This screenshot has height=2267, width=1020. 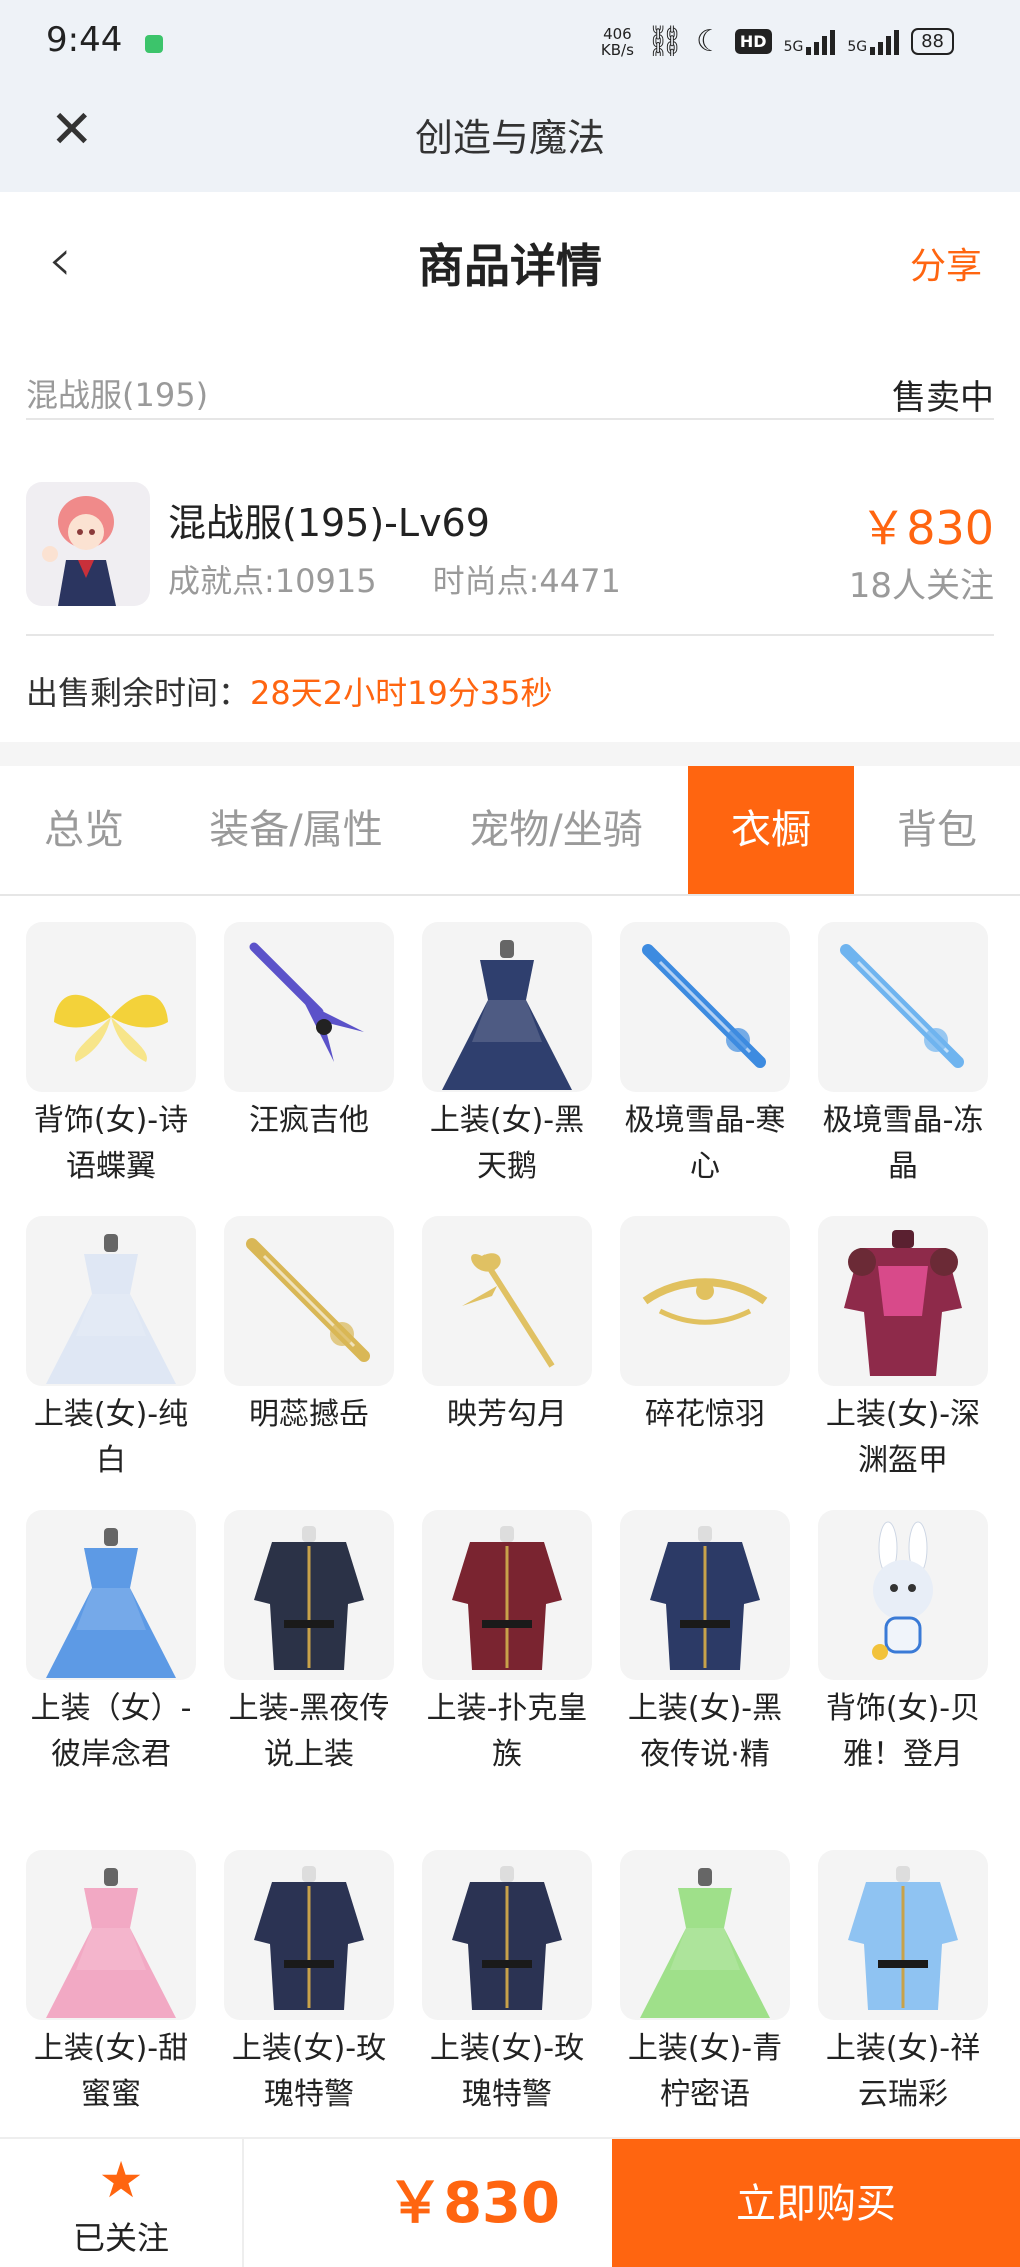 I want to click on status-bar: 9:44 406 KB/s ⛓ ☾ HD 5G 5G 88, so click(x=510, y=40).